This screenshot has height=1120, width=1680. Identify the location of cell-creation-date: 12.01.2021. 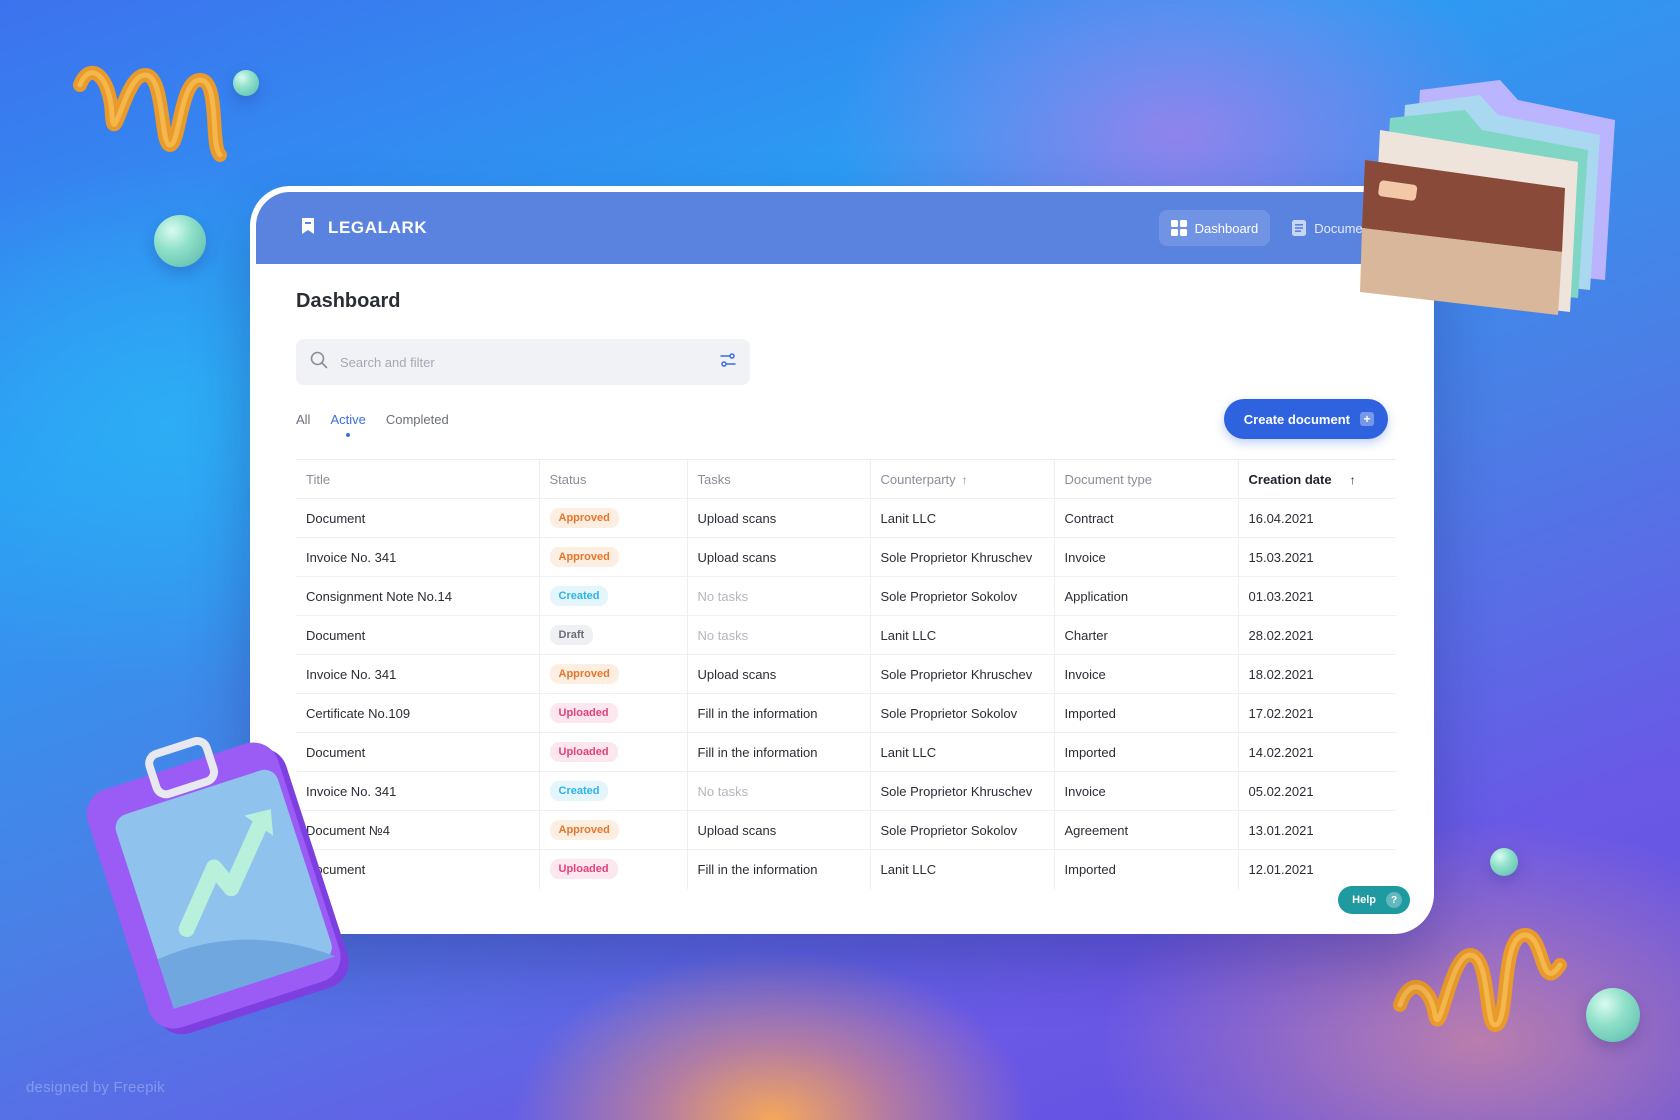
(1317, 869).